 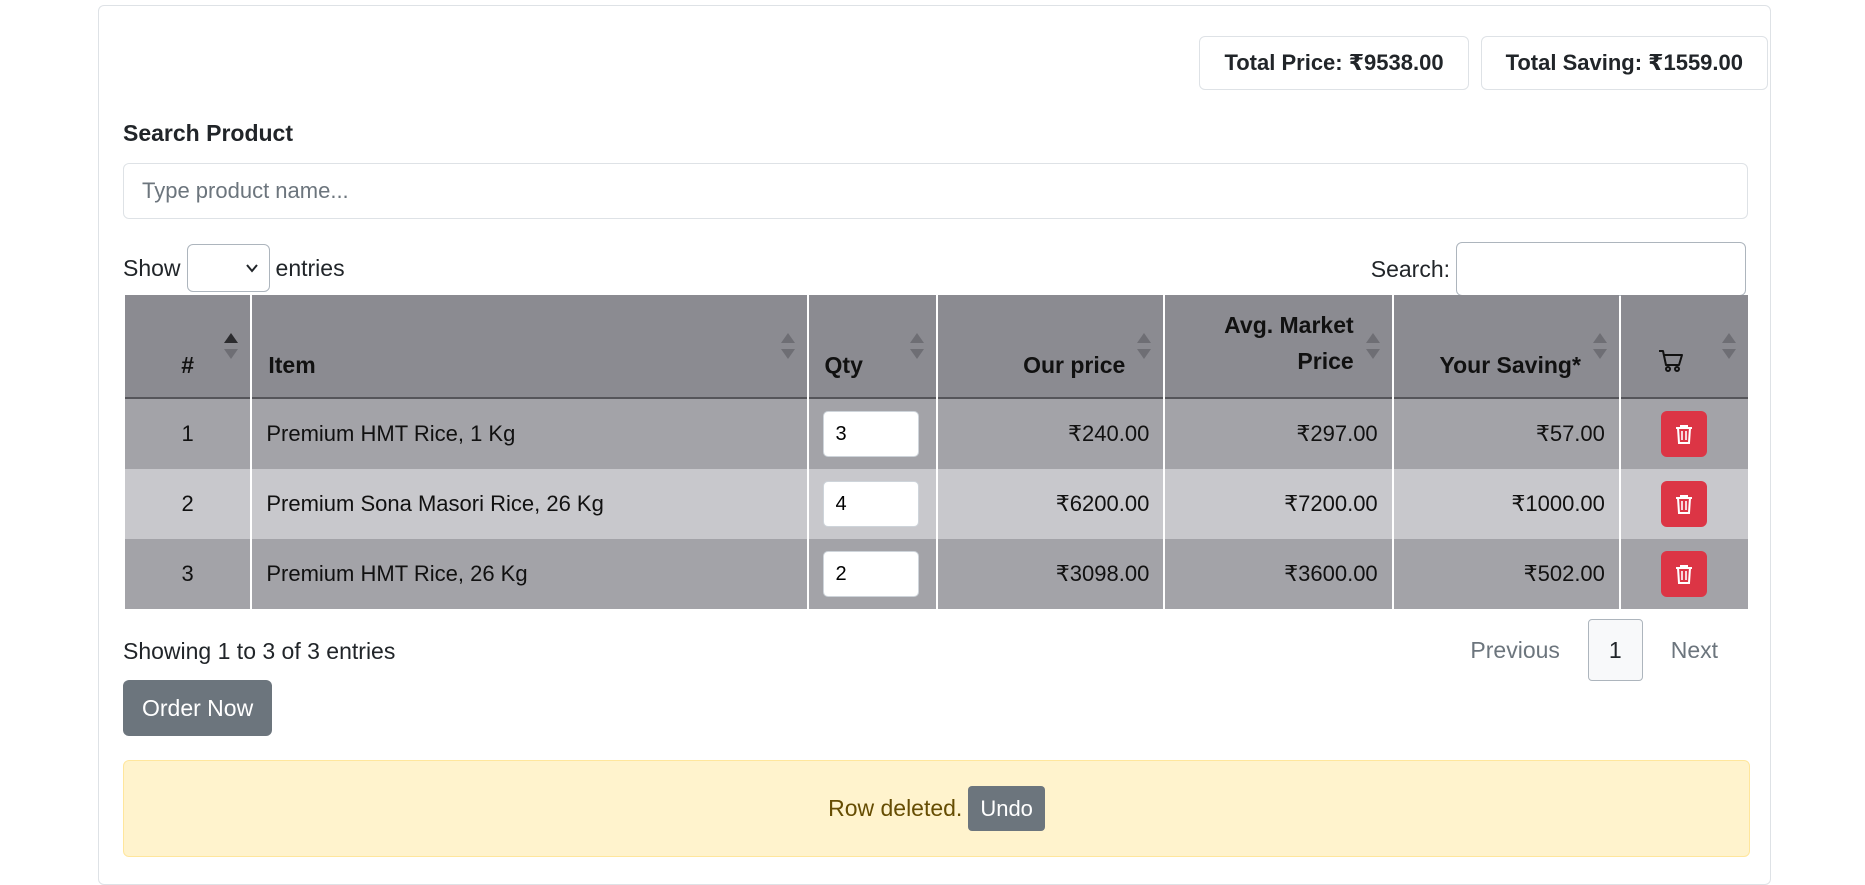 What do you see at coordinates (188, 365) in the screenshot?
I see `column-header-label: #` at bounding box center [188, 365].